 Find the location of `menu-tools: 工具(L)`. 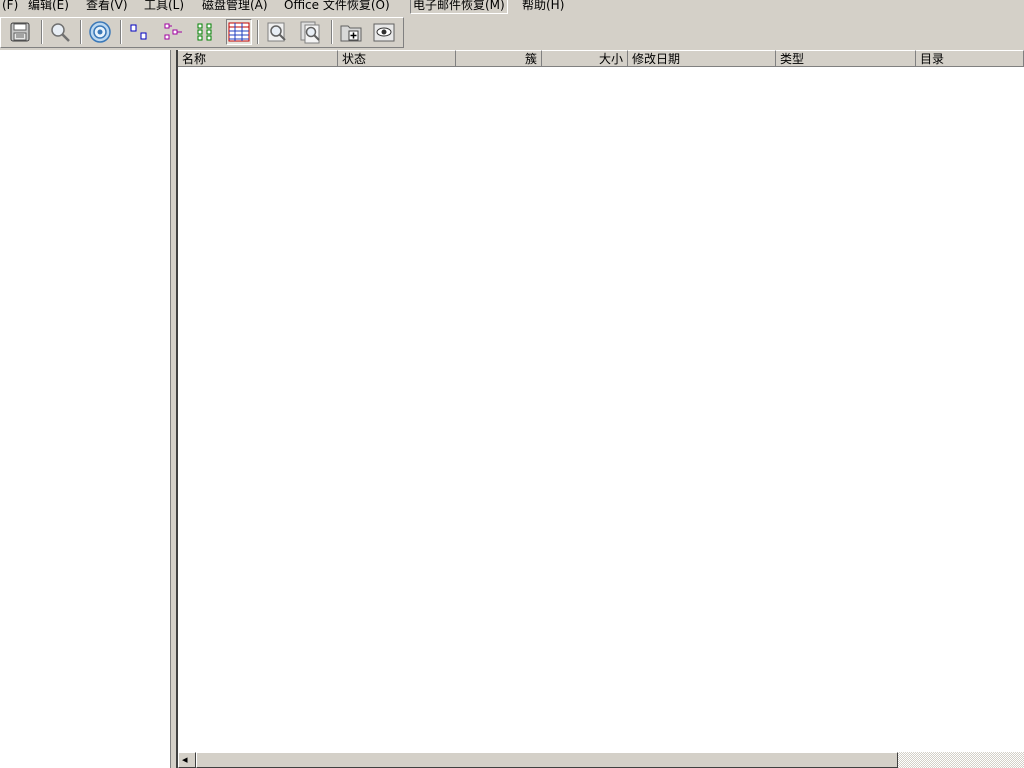

menu-tools: 工具(L) is located at coordinates (164, 6).